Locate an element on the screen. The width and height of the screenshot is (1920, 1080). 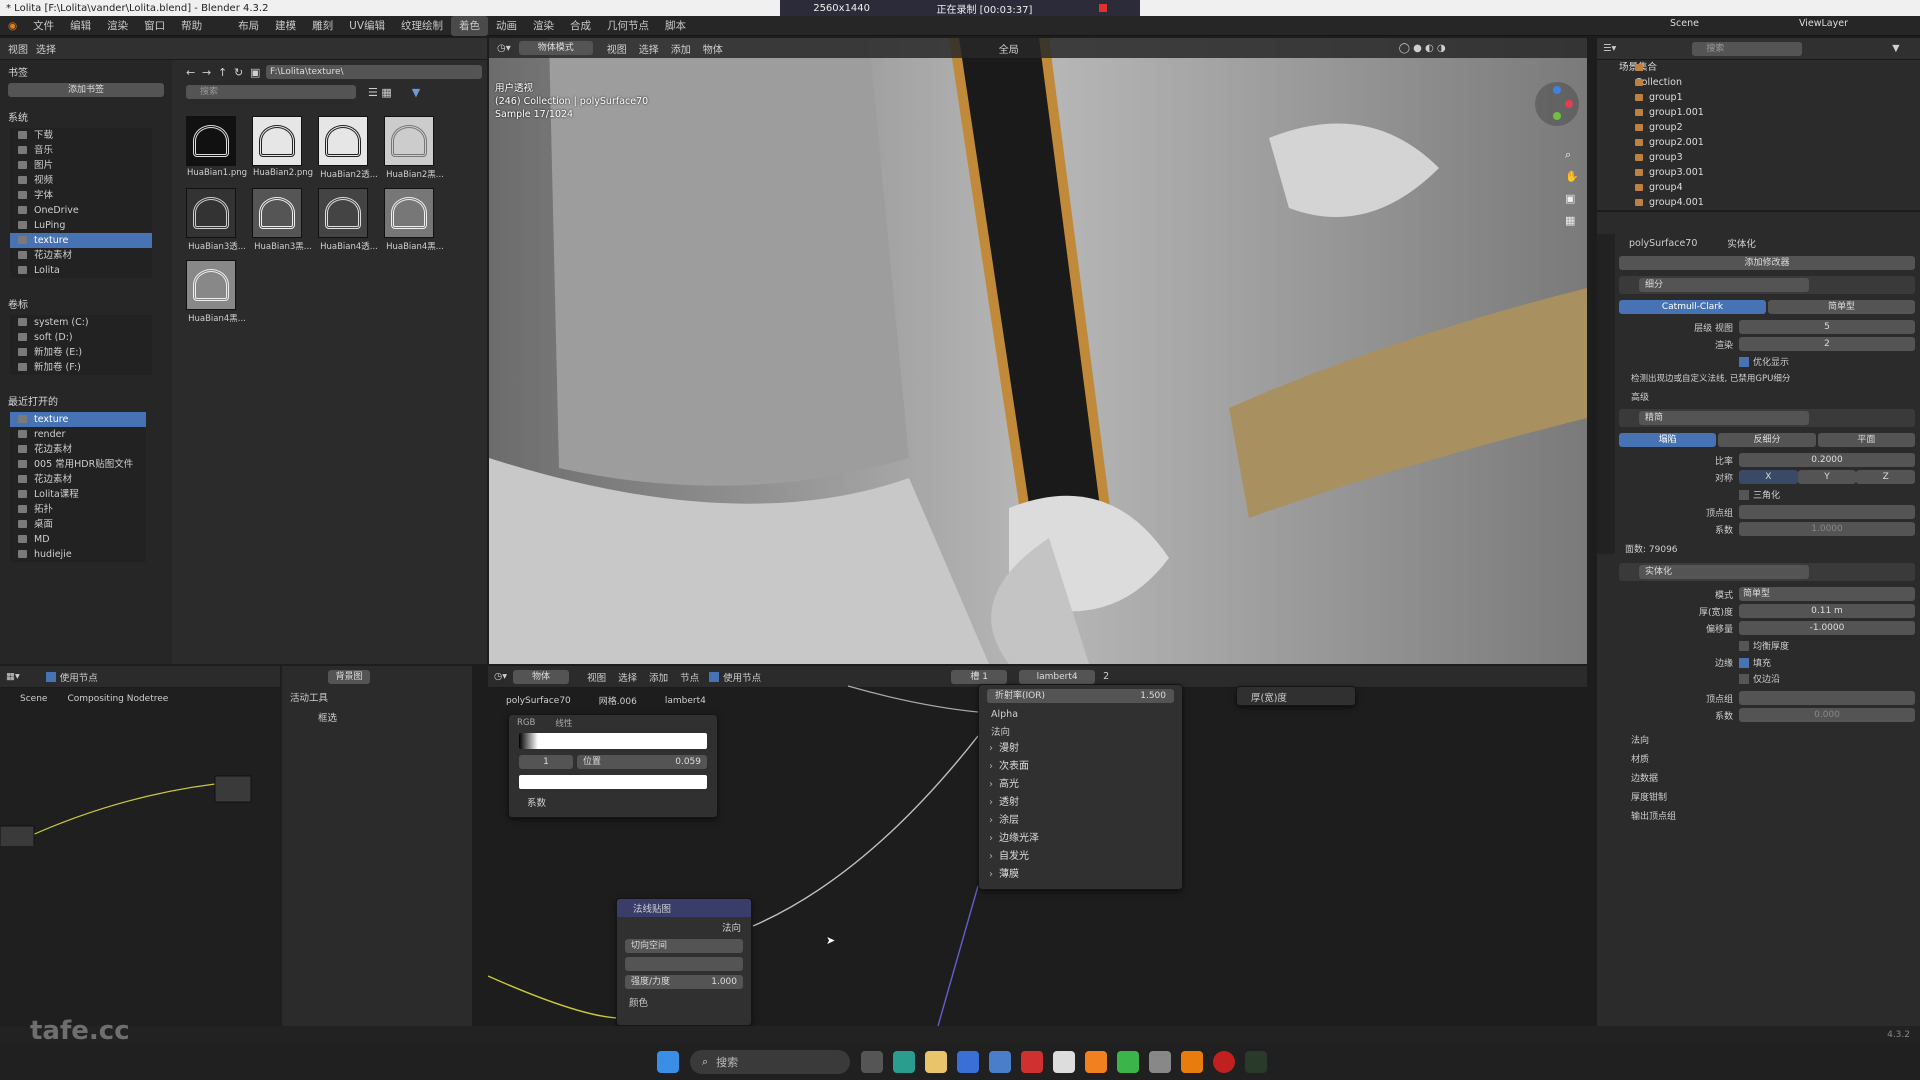
vp-menu-add: 添加 is located at coordinates (681, 48).